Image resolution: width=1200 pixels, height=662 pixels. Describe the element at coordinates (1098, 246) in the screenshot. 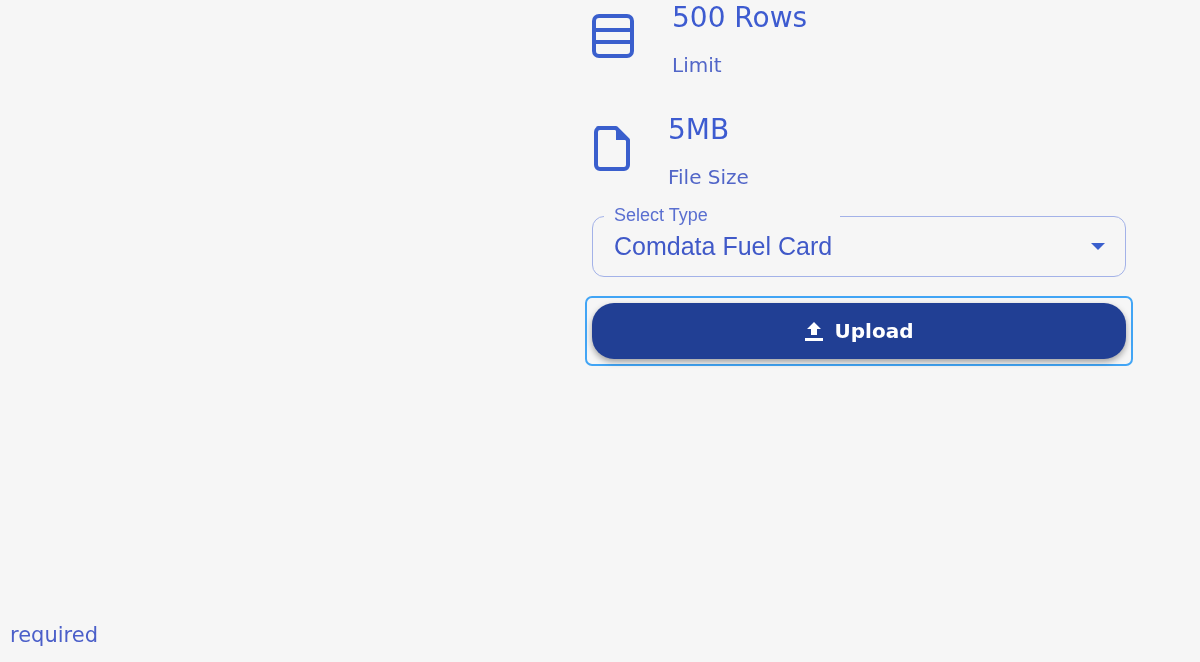

I see `caret-icon` at that location.